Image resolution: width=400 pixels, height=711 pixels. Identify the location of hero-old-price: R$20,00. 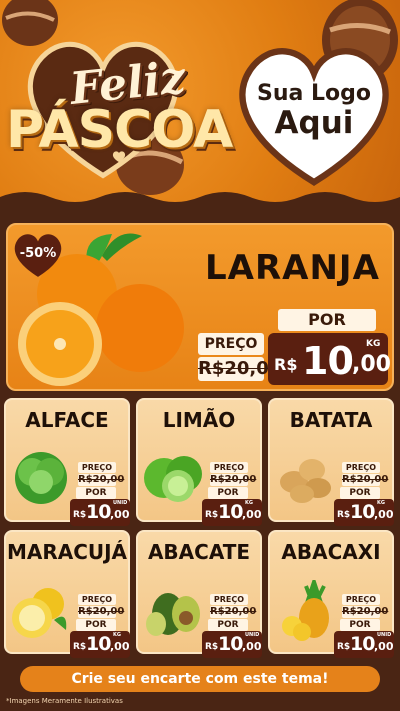
(240, 369).